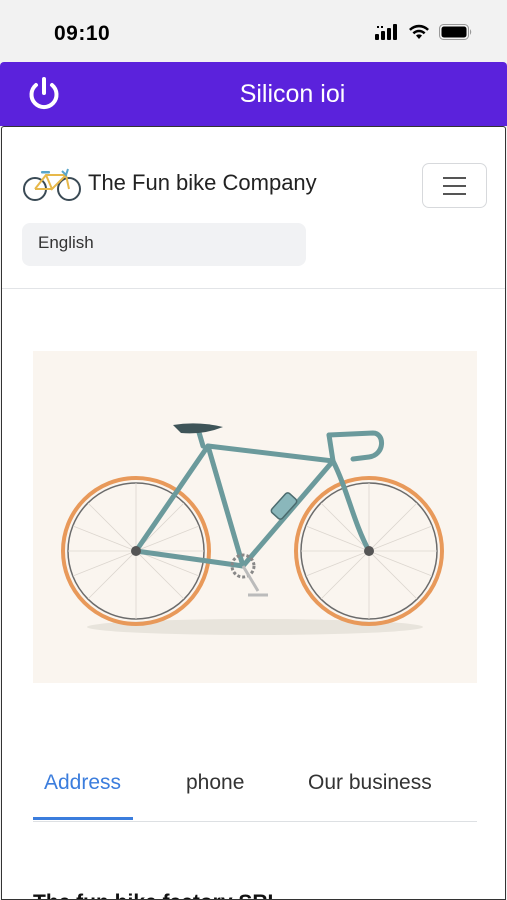 The height and width of the screenshot is (900, 507). I want to click on brand-name: The Fun bike Company, so click(202, 182).